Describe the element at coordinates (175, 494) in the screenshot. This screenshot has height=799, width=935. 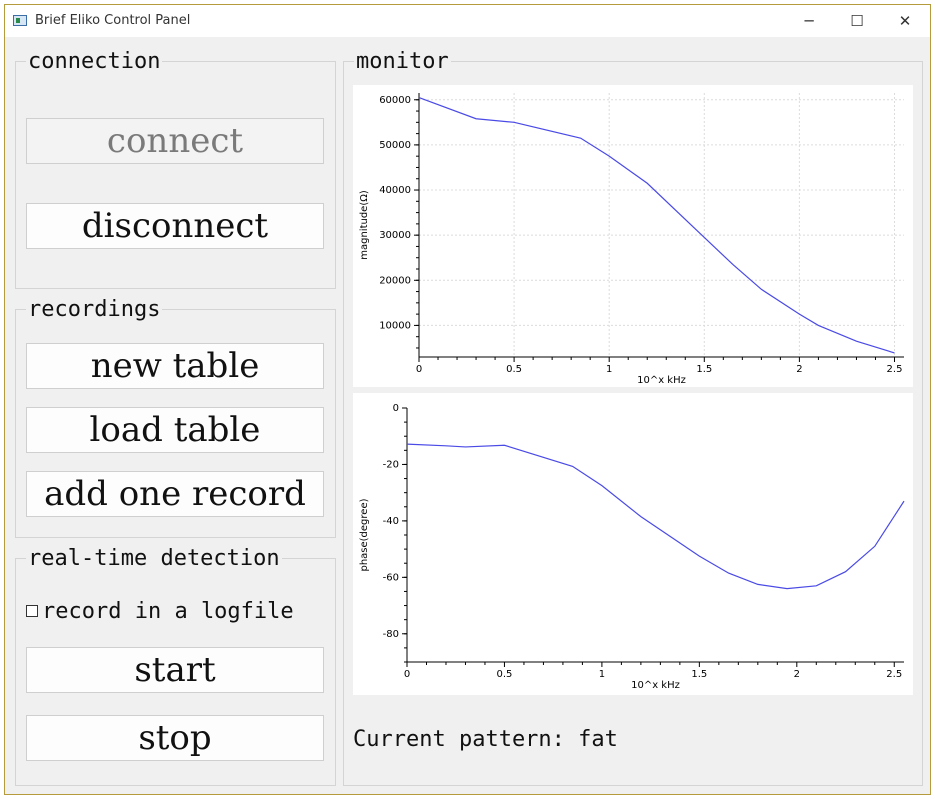
I see `add-one-record-button: add one record` at that location.